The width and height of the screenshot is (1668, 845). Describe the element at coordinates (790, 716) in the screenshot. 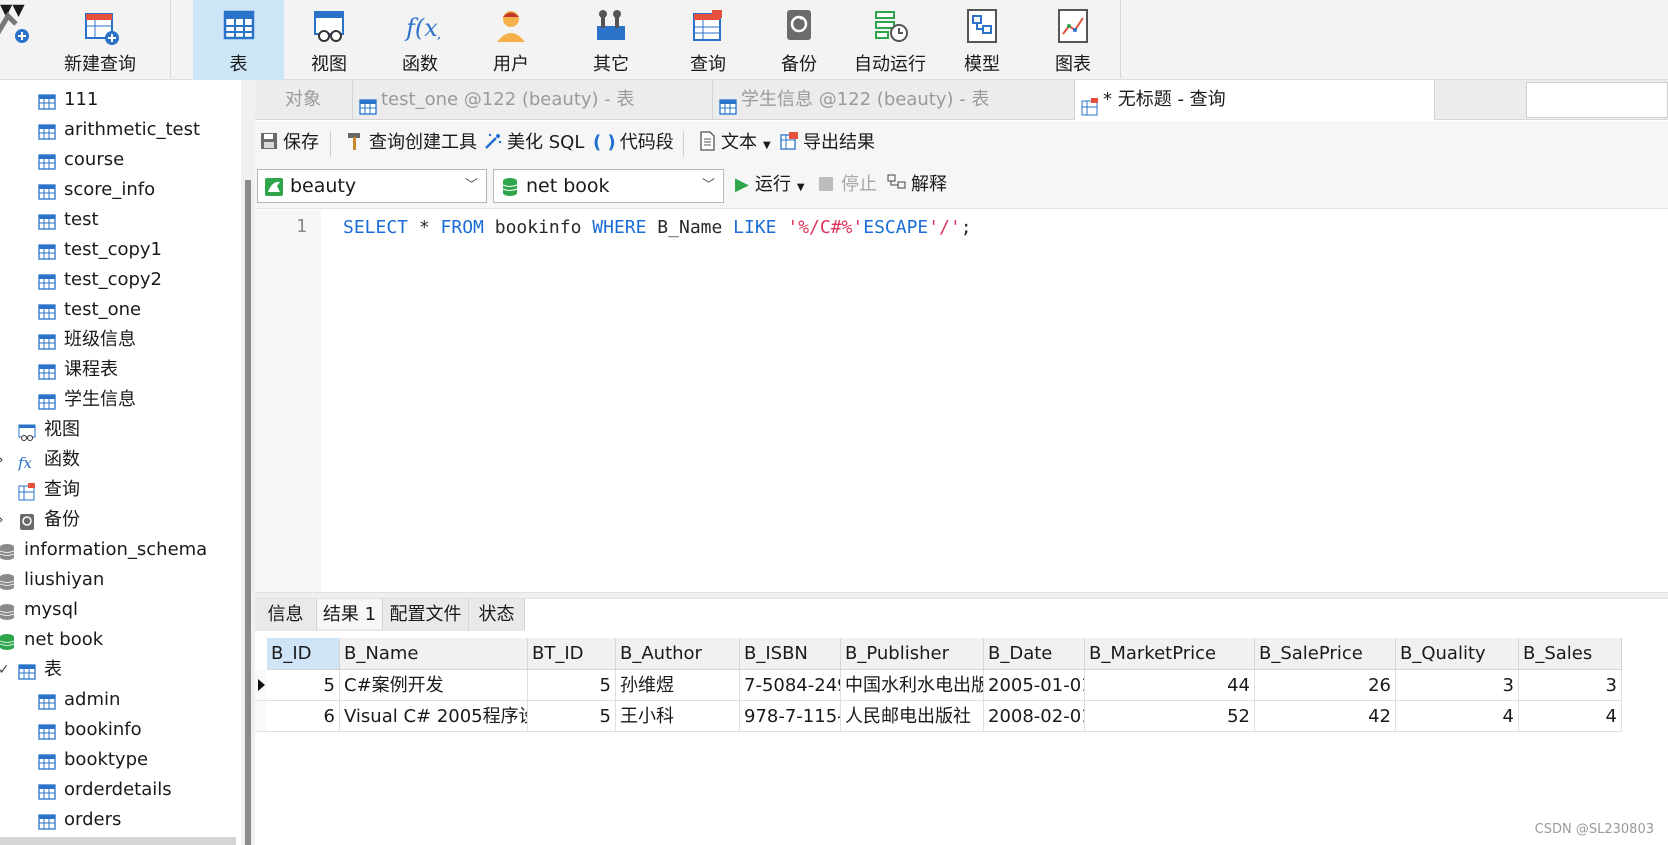

I see `grid-cell: 978-7-115-` at that location.